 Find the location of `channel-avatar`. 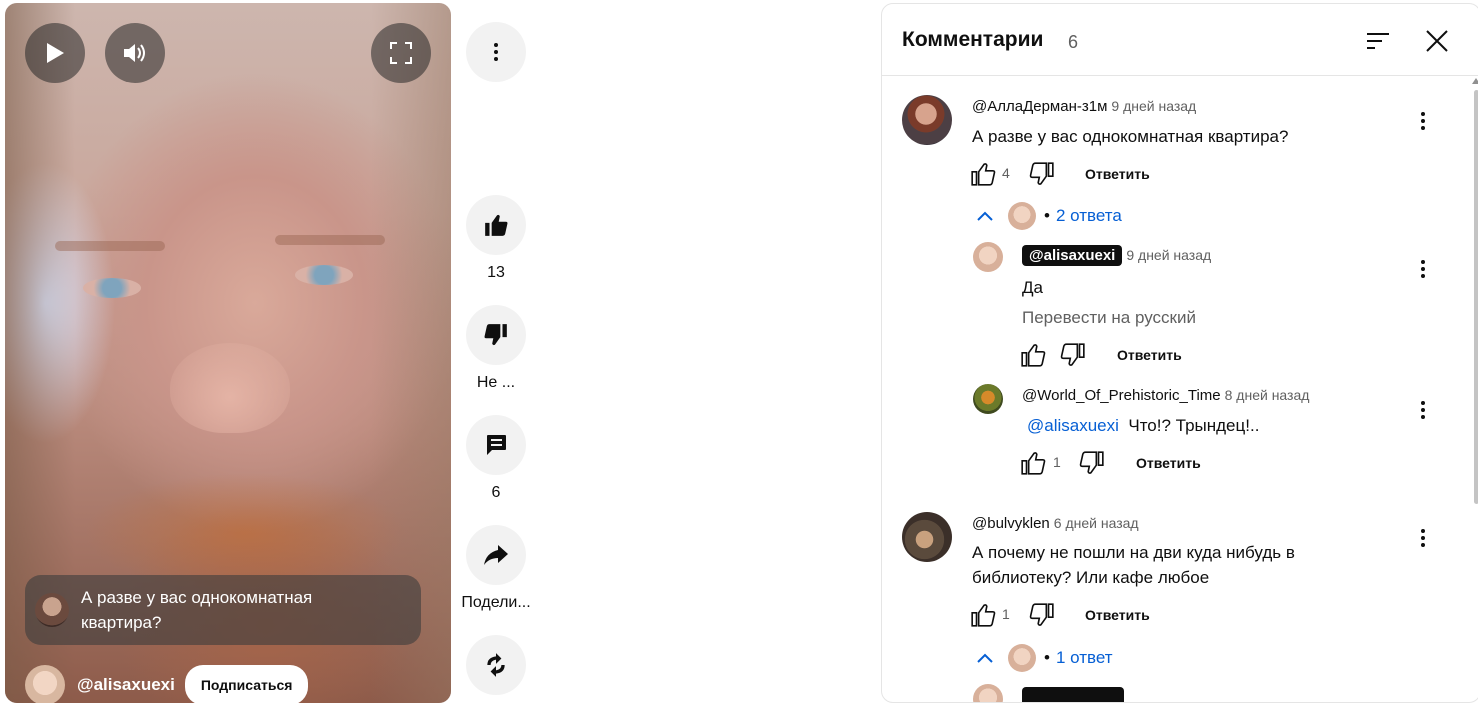

channel-avatar is located at coordinates (45, 684).